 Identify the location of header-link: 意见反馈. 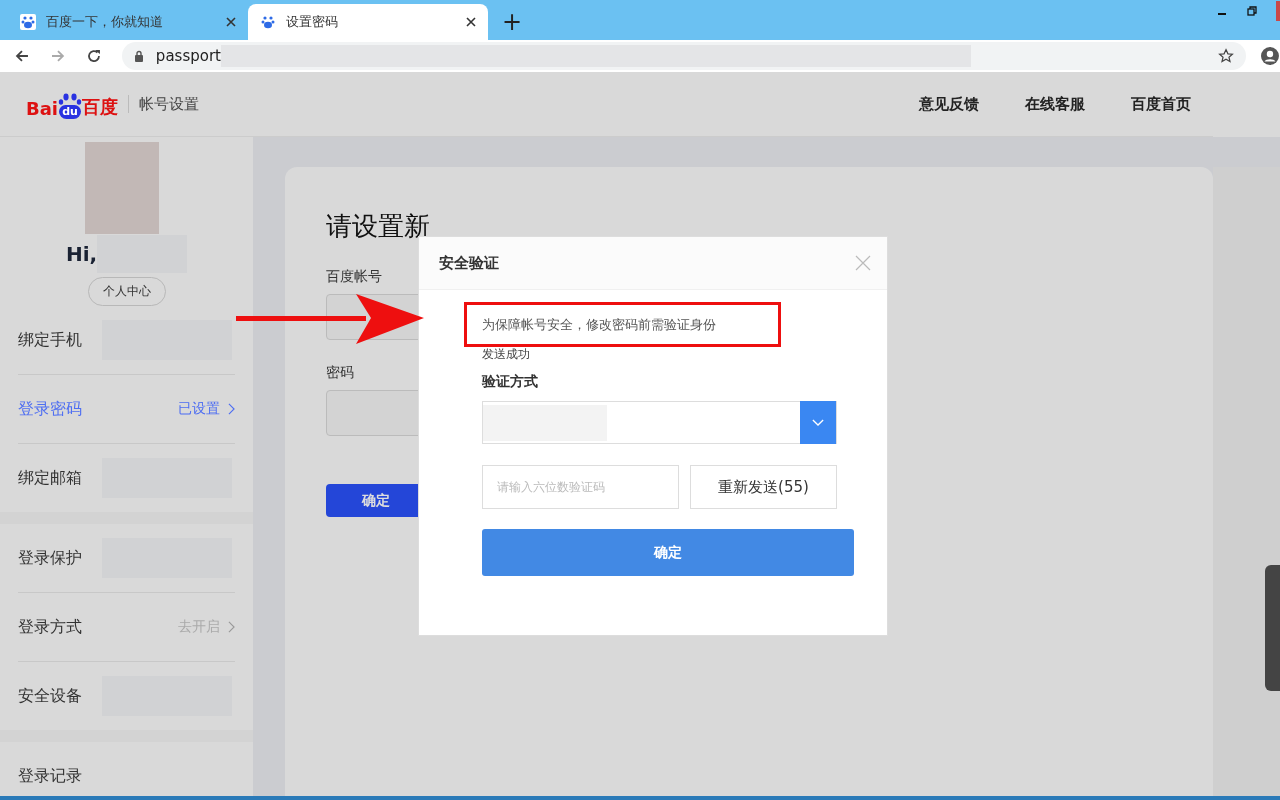
(949, 104).